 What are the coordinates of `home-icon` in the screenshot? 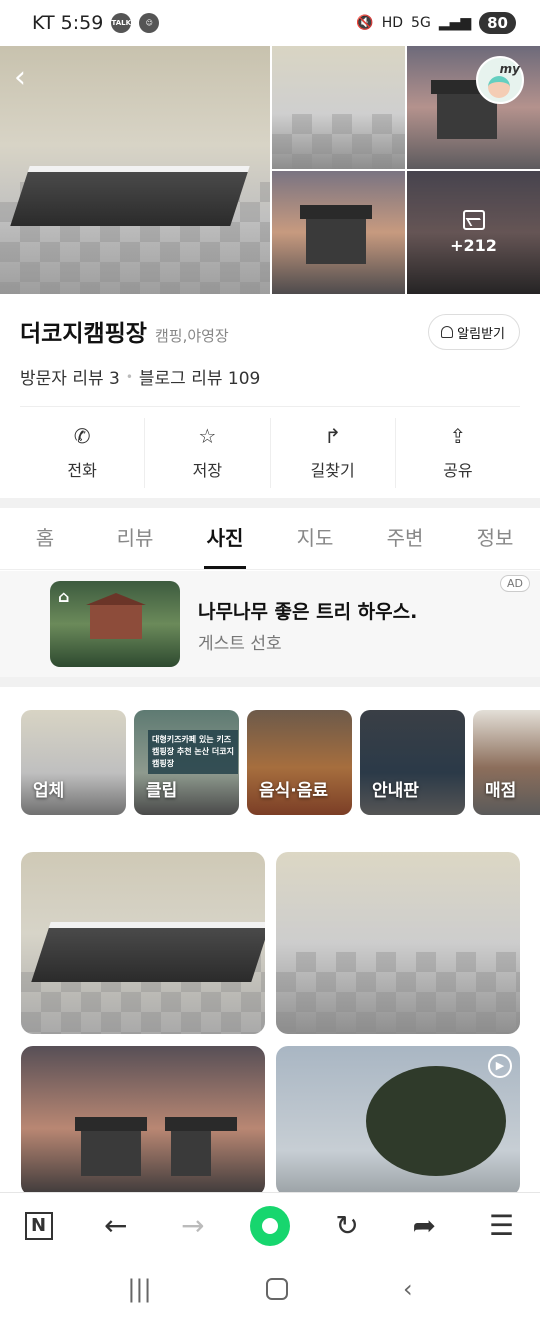 It's located at (277, 1289).